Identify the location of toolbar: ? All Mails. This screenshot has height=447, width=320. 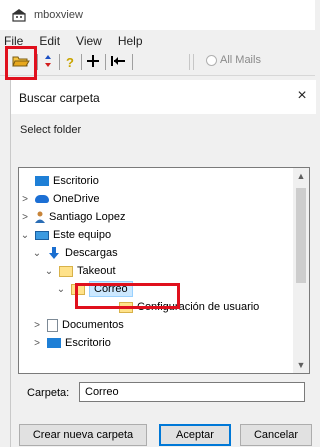
(157, 62).